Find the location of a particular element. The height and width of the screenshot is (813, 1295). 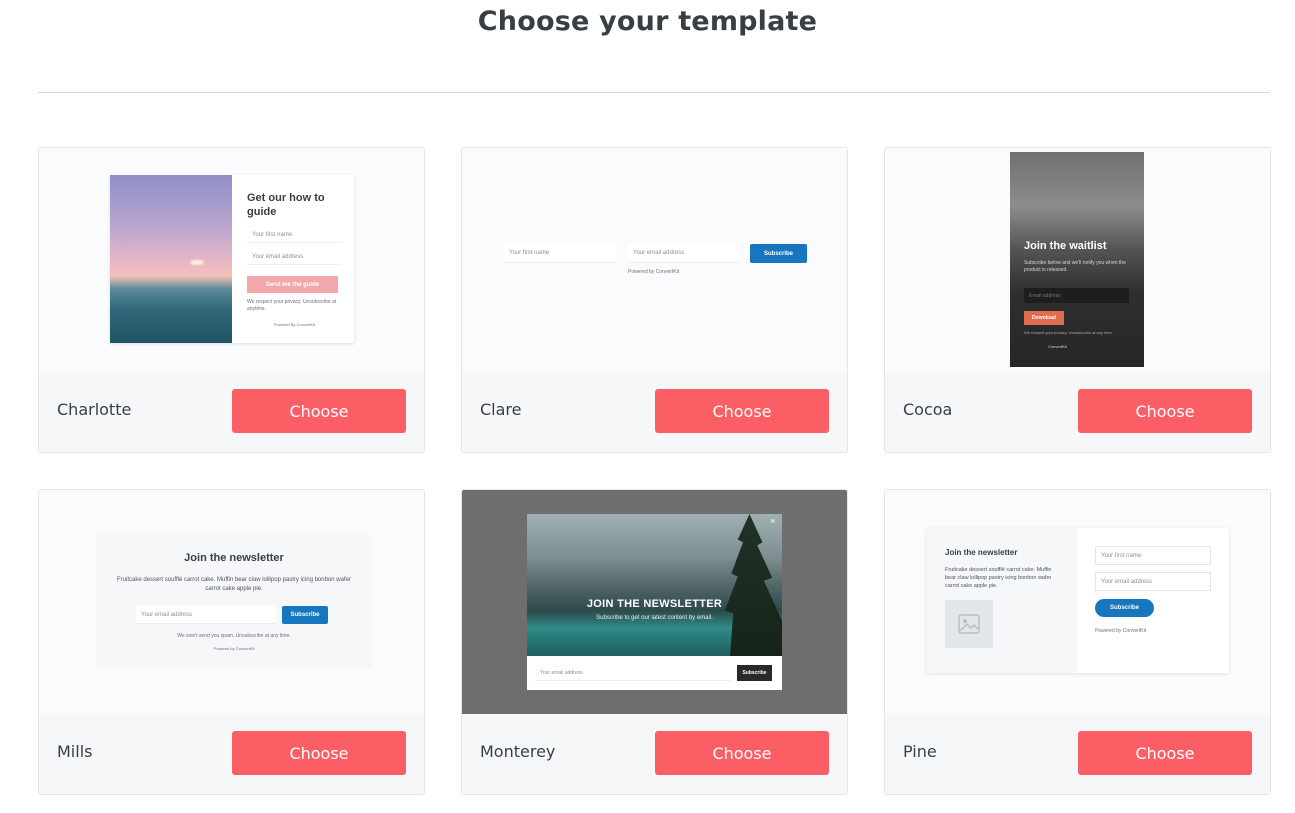

download-button: Download is located at coordinates (1044, 318).